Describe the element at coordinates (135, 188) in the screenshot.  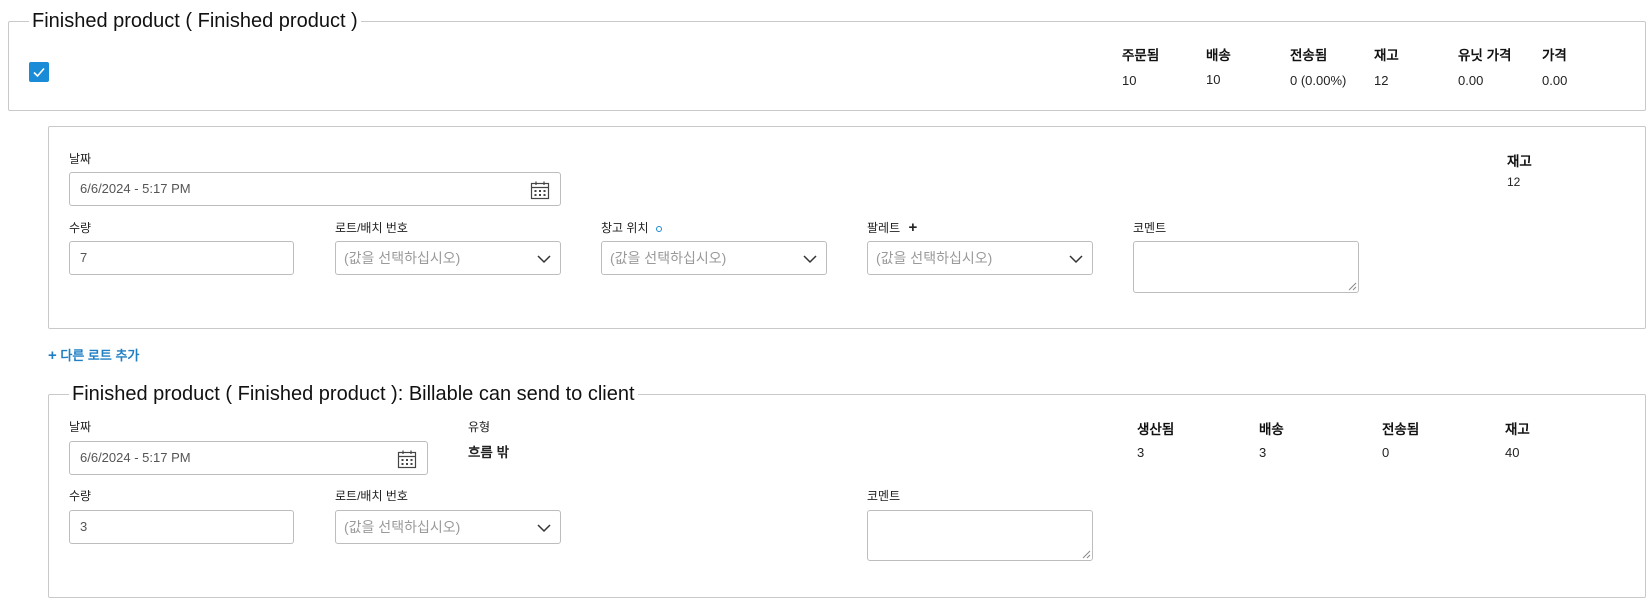
I see `date-value: 6/6/2024 - 5:17 PM` at that location.